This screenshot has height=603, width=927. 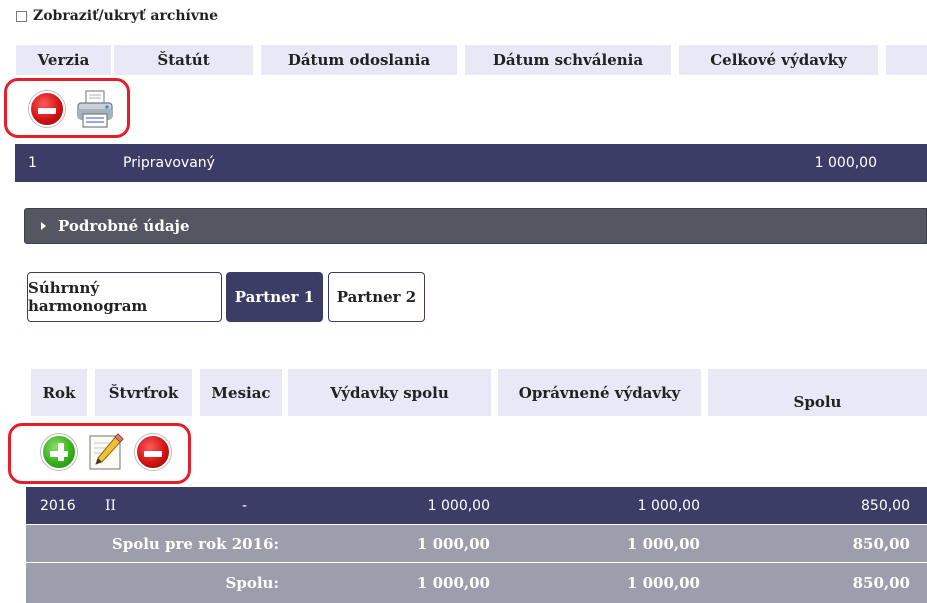 What do you see at coordinates (389, 392) in the screenshot?
I see `header-vydavky-spolu: Výdavky spolu` at bounding box center [389, 392].